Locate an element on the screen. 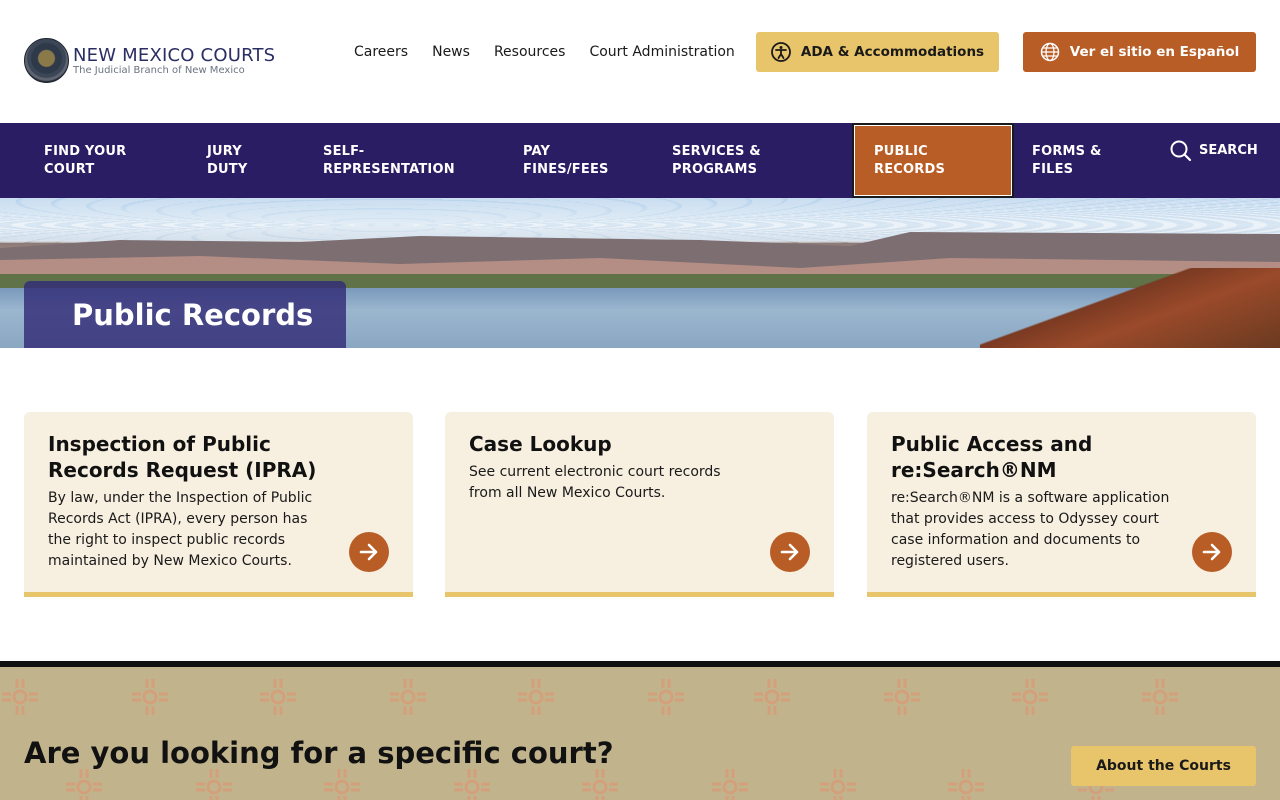  spanish-site-button: Ver el sitio en Español is located at coordinates (1139, 52).